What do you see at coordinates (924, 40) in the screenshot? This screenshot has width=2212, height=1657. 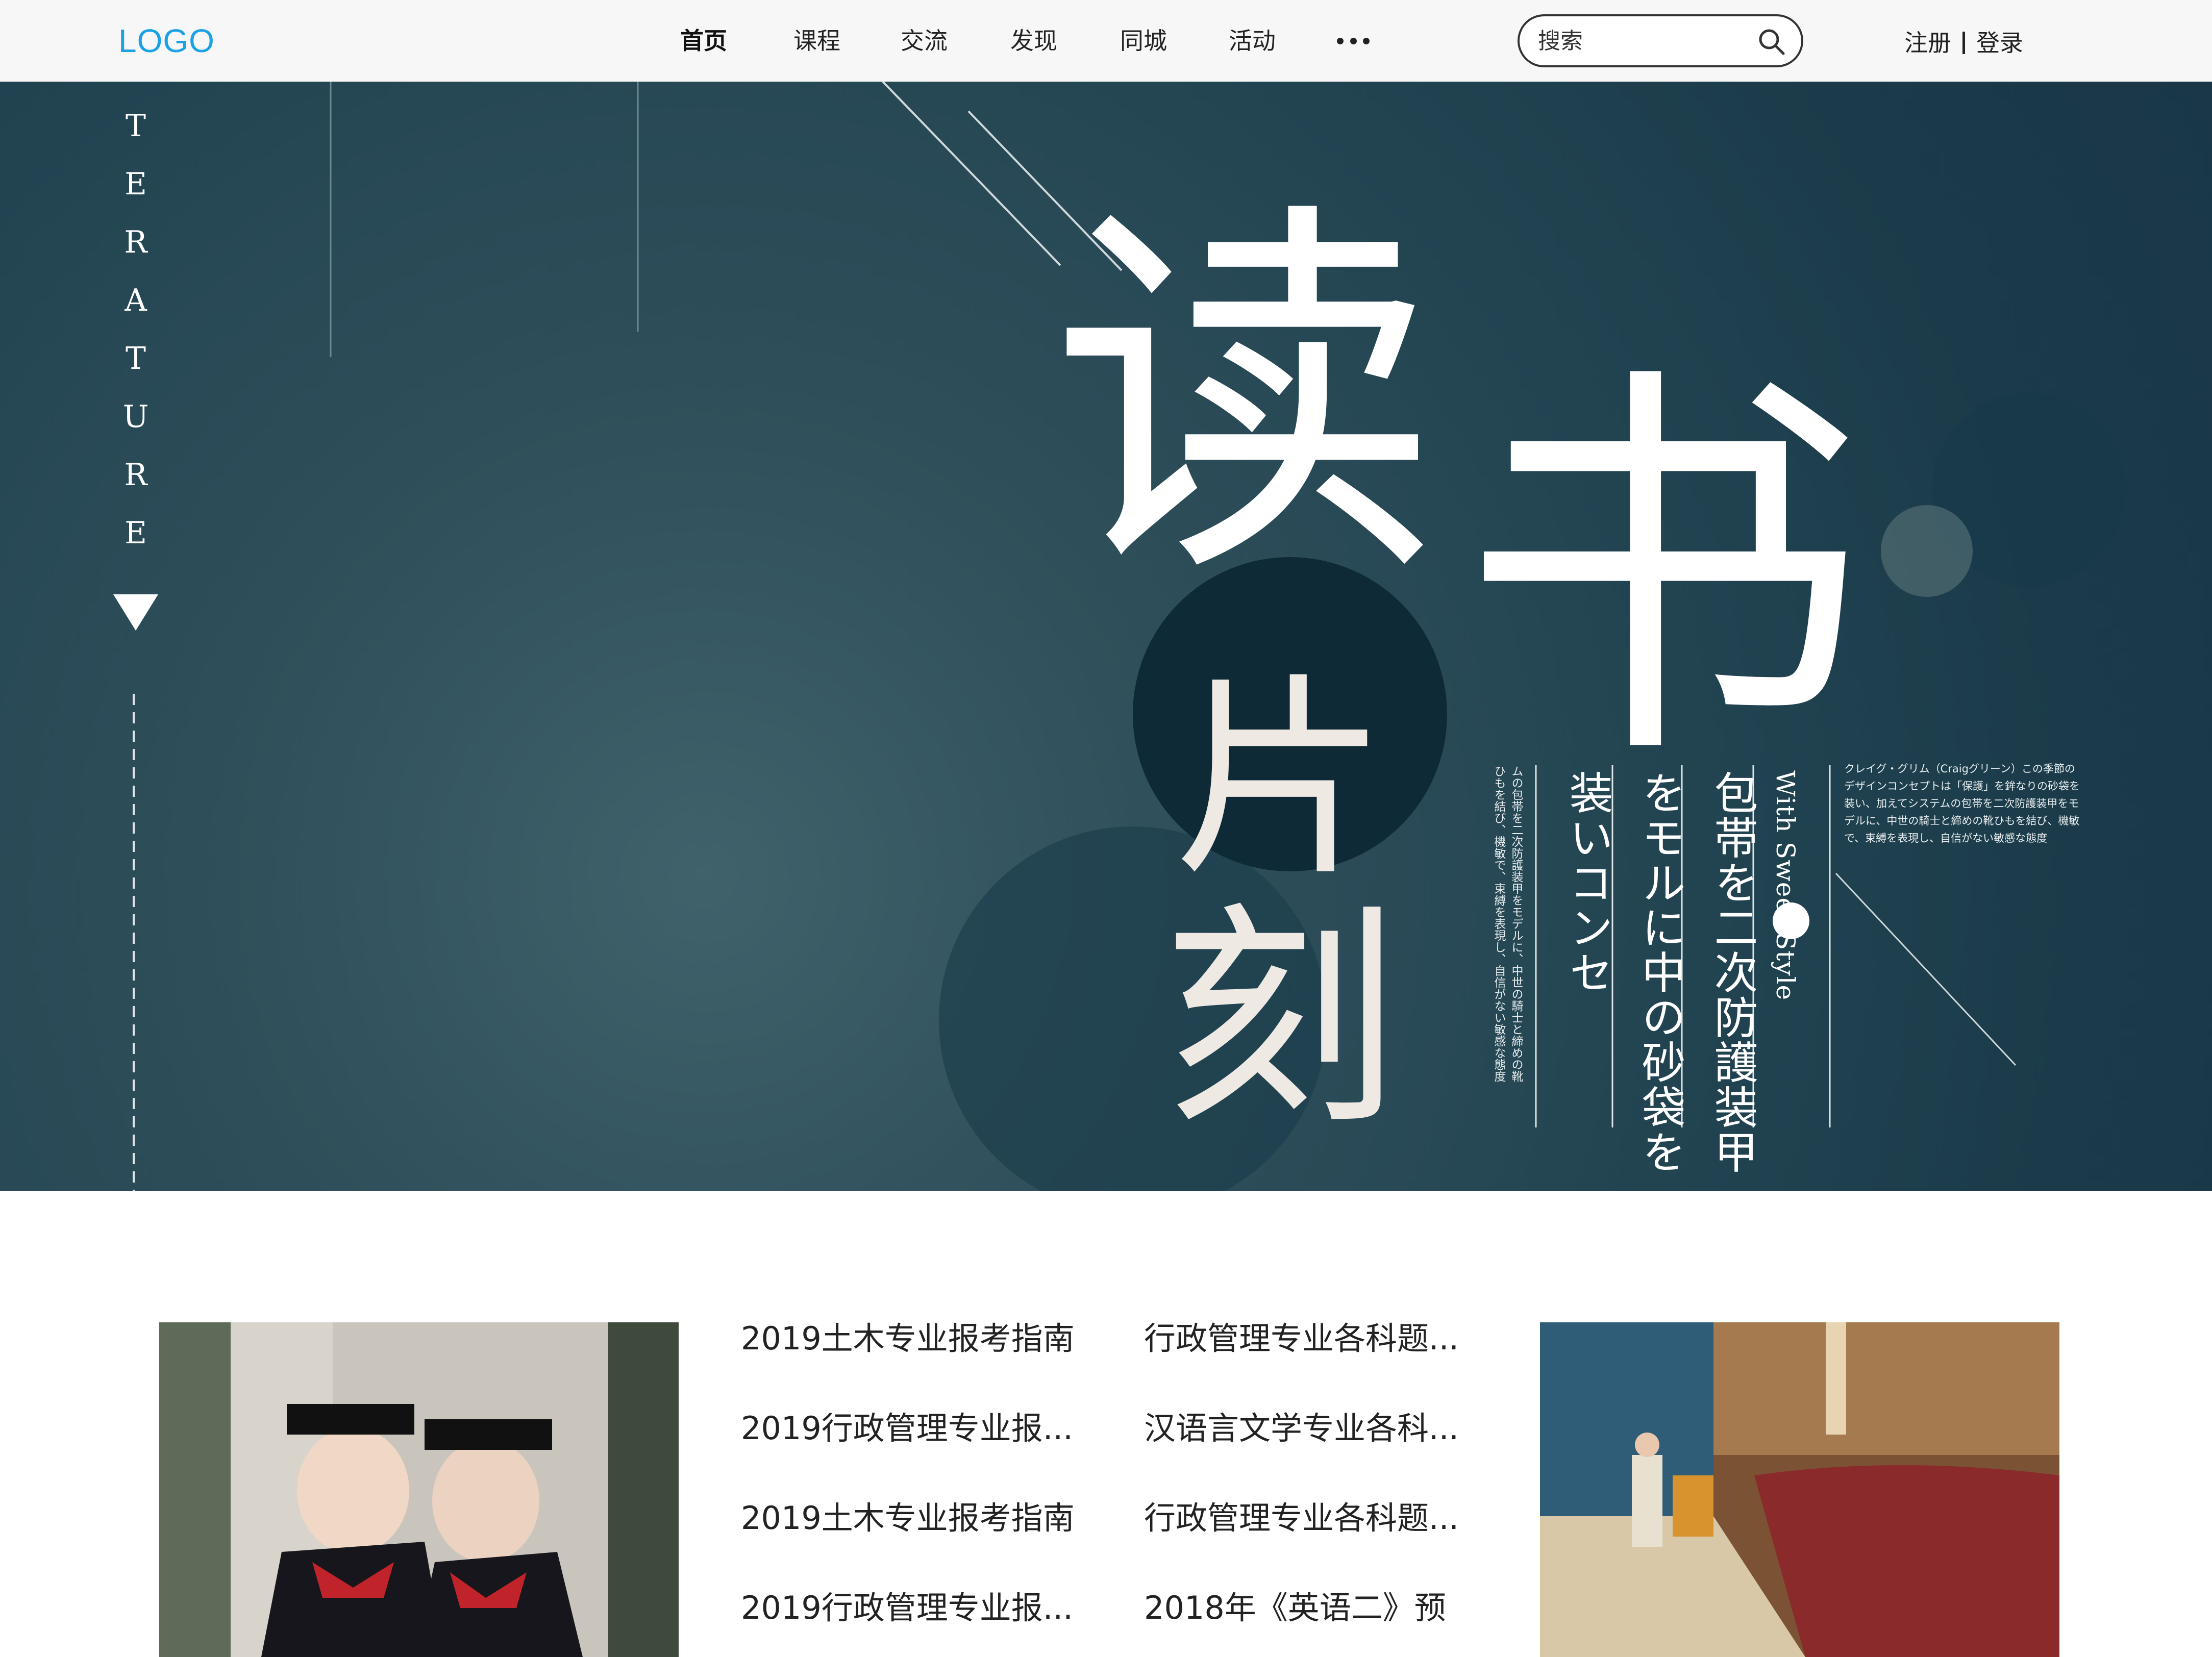 I see `nav-item-exchange: 交流` at bounding box center [924, 40].